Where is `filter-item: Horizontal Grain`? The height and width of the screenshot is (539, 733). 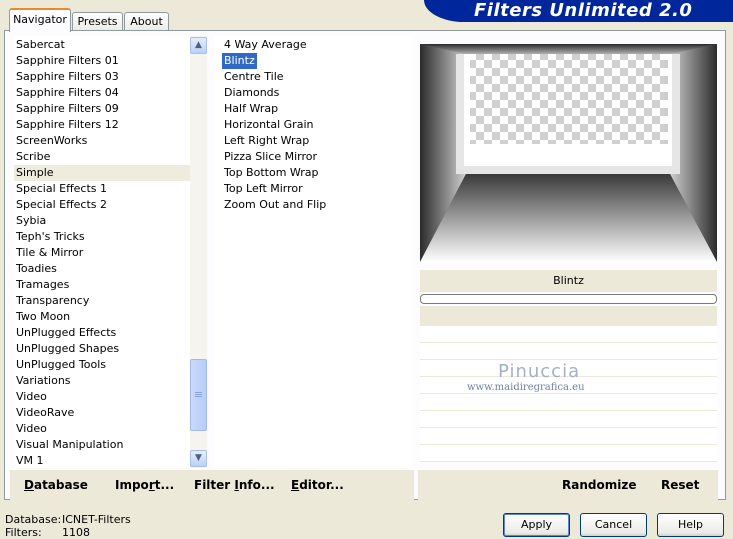
filter-item: Horizontal Grain is located at coordinates (267, 125).